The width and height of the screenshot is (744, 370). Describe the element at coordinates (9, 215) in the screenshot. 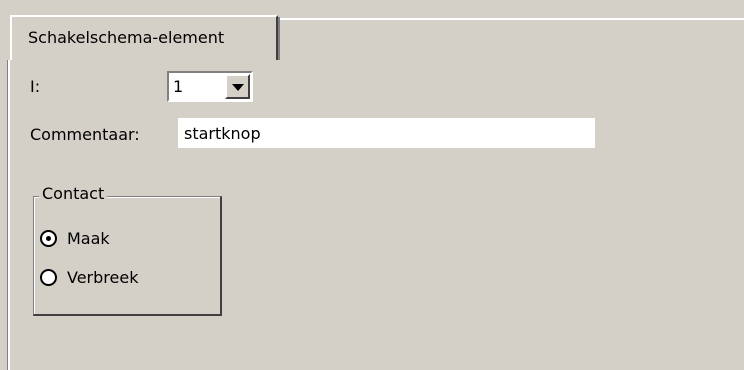

I see `panel-left-border` at that location.